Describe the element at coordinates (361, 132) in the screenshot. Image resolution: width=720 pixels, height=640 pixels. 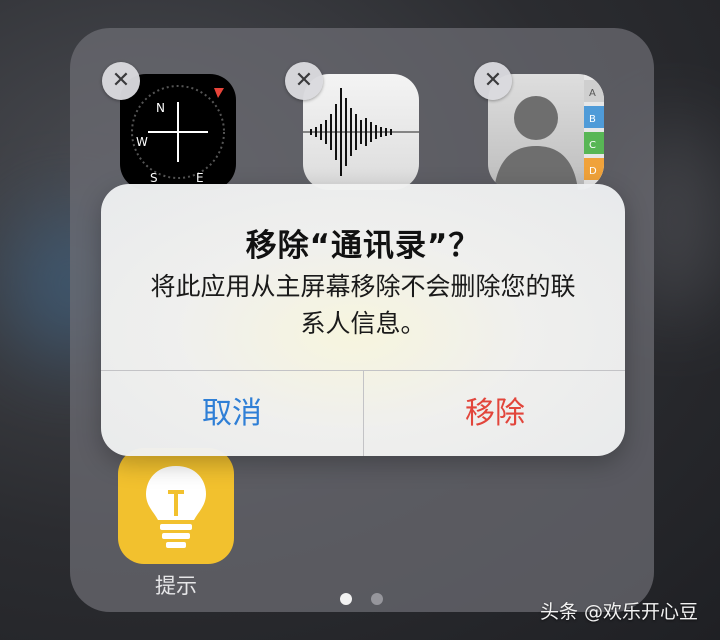
I see `voice-memos-icon` at that location.